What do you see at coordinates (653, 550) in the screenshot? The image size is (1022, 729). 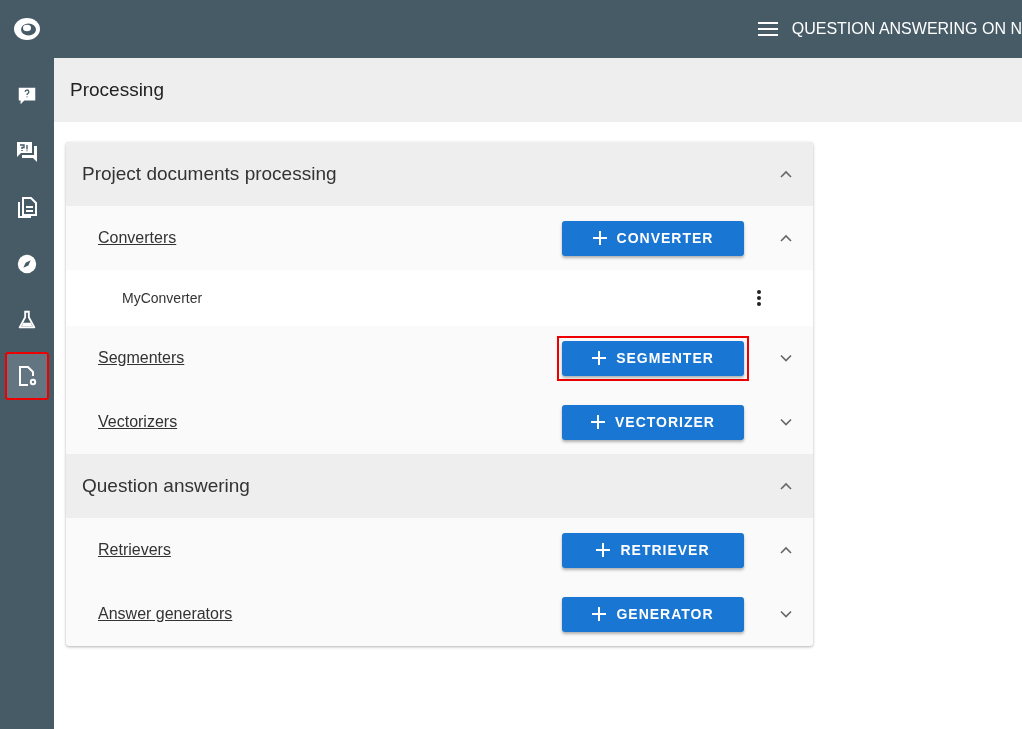 I see `add-button: RETRIEVER` at bounding box center [653, 550].